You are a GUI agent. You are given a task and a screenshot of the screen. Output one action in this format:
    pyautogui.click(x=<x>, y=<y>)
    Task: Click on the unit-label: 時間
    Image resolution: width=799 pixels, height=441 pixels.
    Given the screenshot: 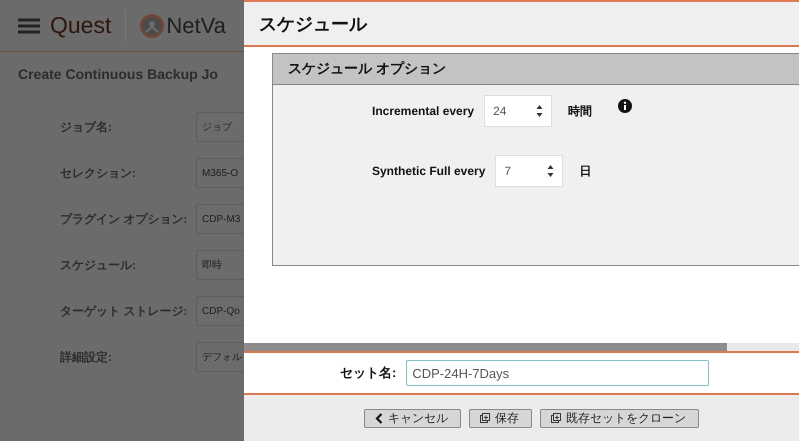 What is the action you would take?
    pyautogui.click(x=580, y=111)
    